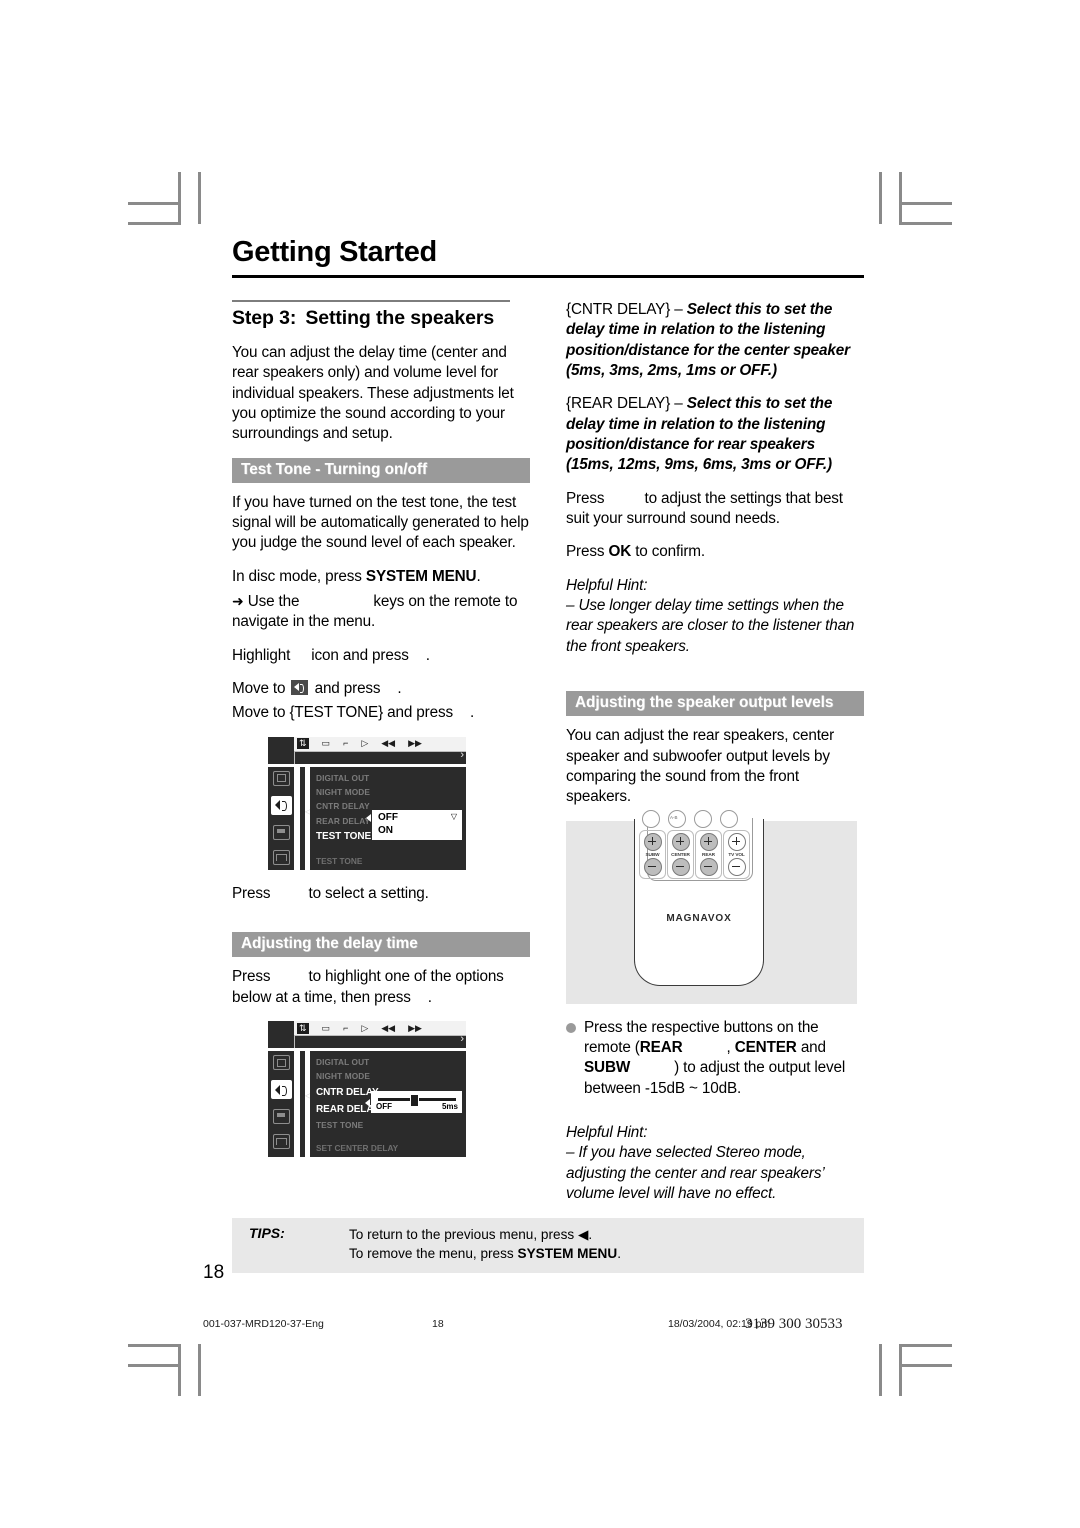  What do you see at coordinates (381, 689) in the screenshot?
I see `move-to-speaker-line: Move to and press.` at bounding box center [381, 689].